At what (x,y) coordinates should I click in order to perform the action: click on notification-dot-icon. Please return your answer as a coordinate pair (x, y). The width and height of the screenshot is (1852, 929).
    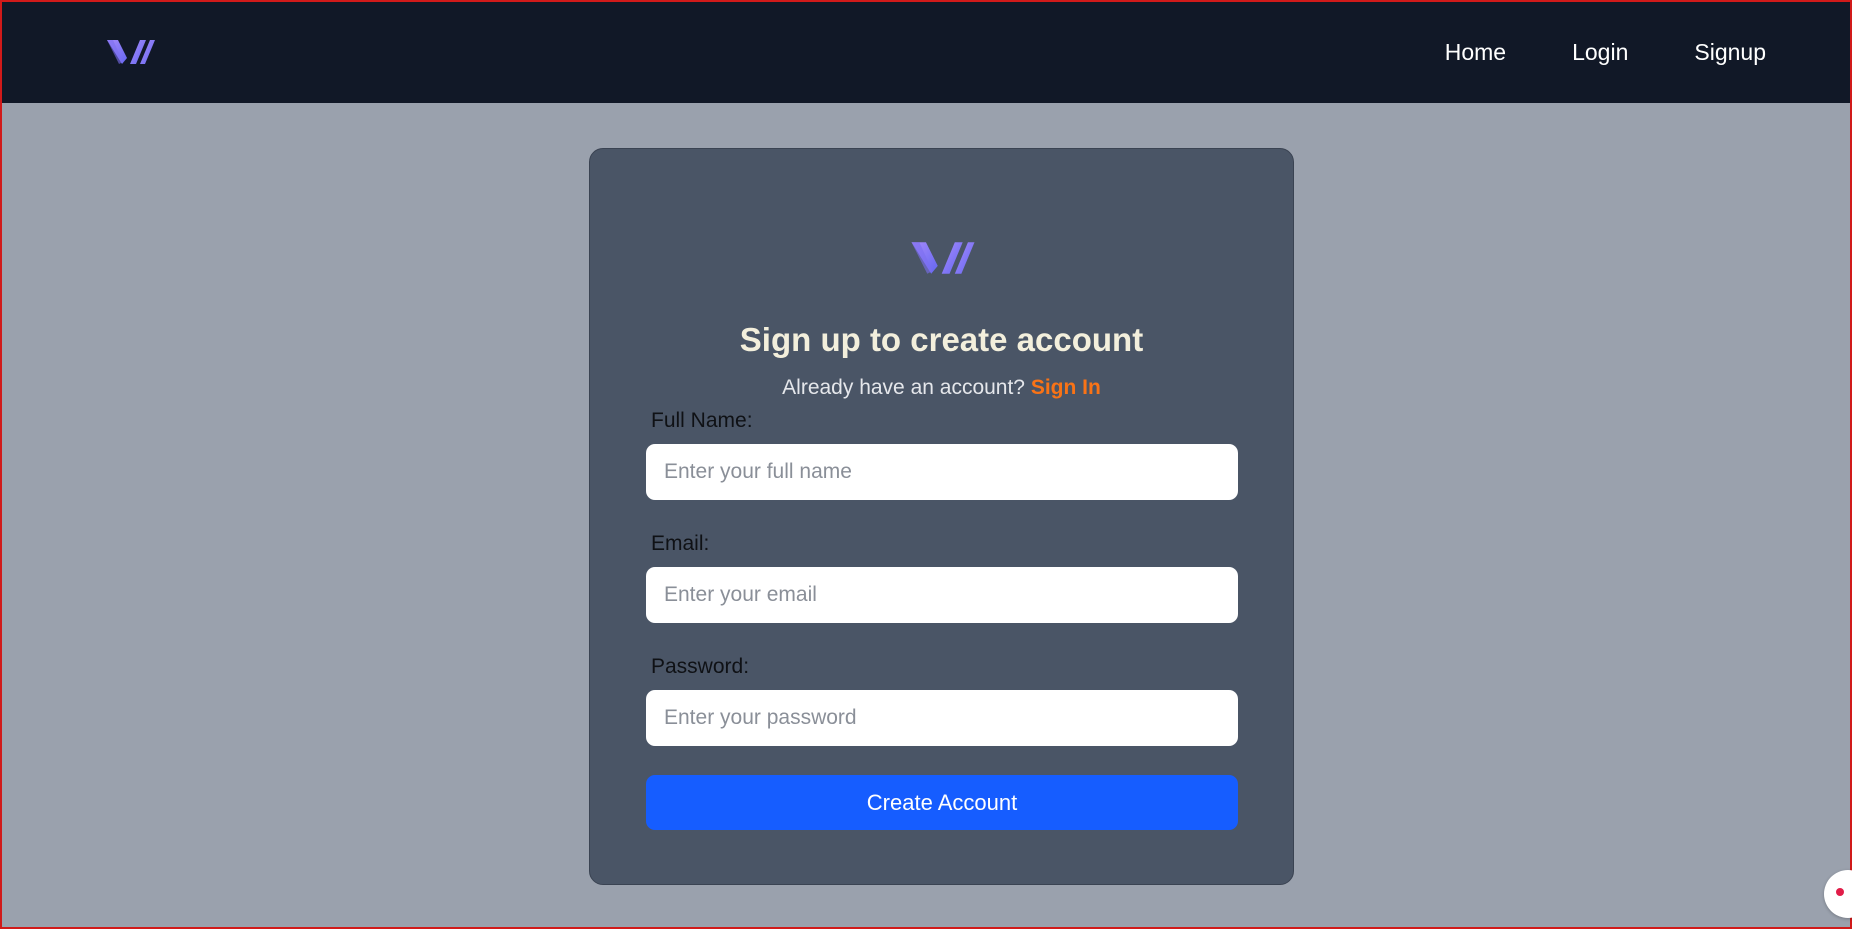
    Looking at the image, I should click on (1840, 892).